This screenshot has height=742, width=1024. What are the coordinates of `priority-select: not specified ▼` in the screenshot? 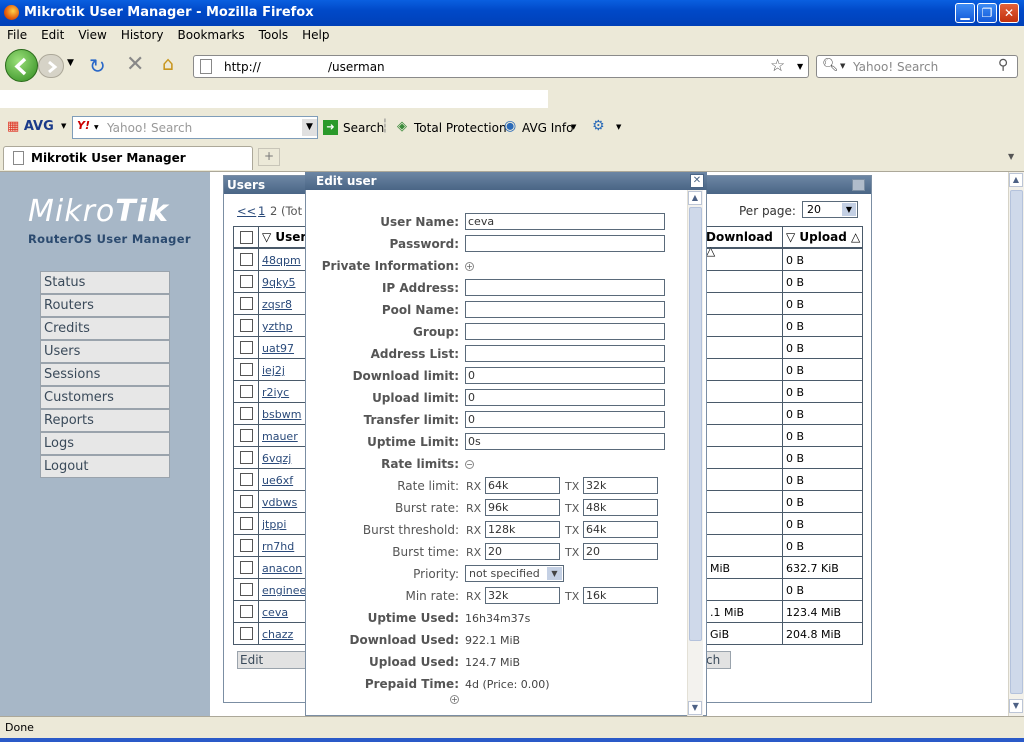 It's located at (514, 573).